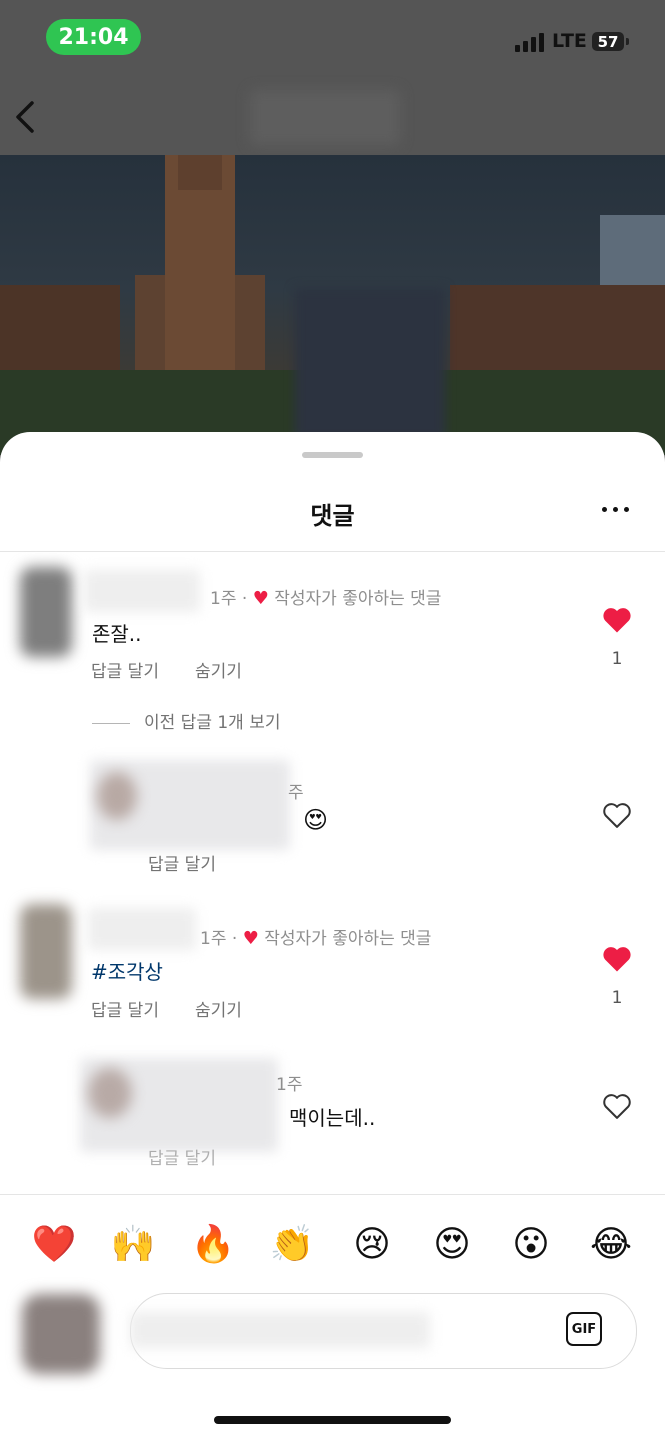  I want to click on gif-icon: GIF, so click(584, 1329).